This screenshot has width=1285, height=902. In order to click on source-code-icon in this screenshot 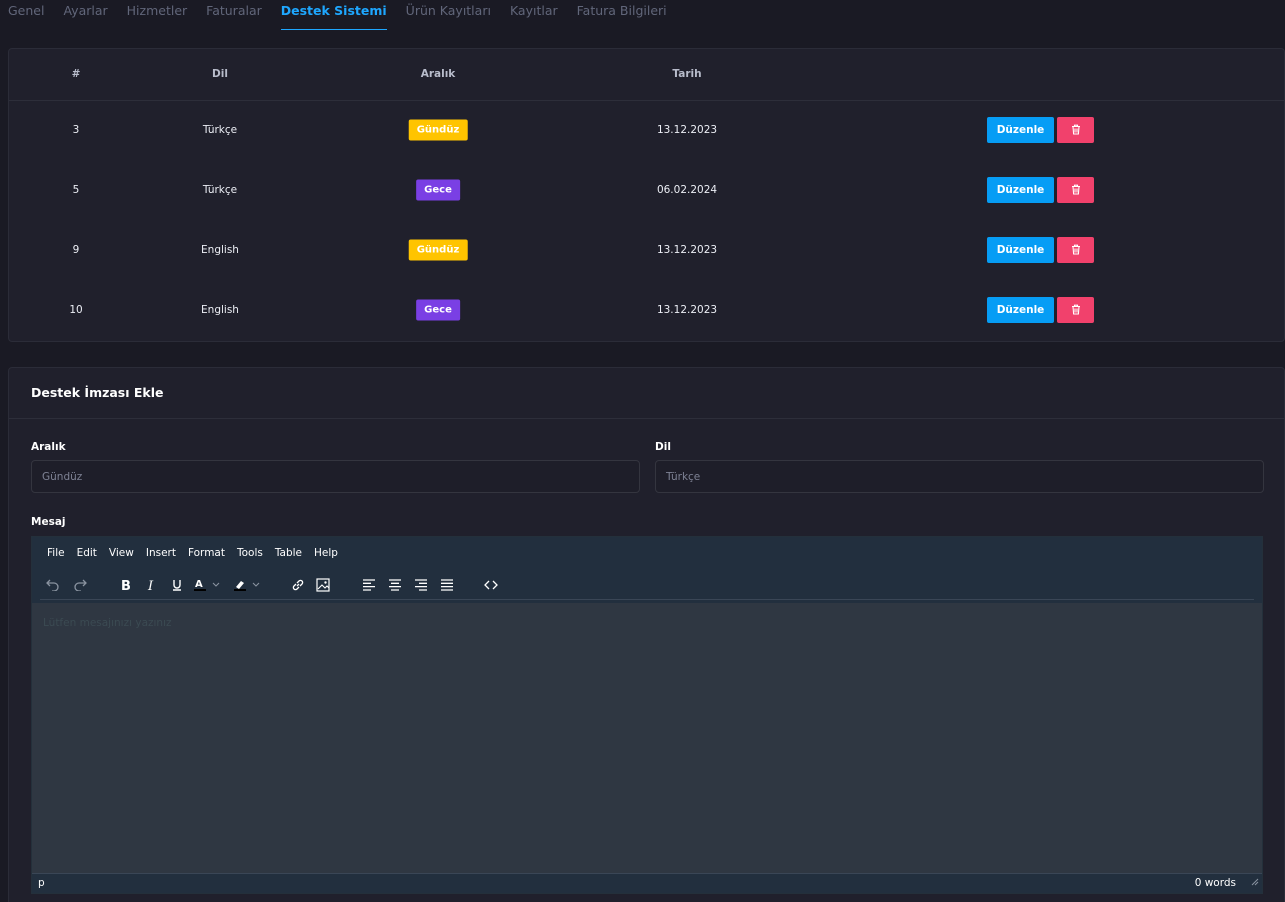, I will do `click(491, 585)`.